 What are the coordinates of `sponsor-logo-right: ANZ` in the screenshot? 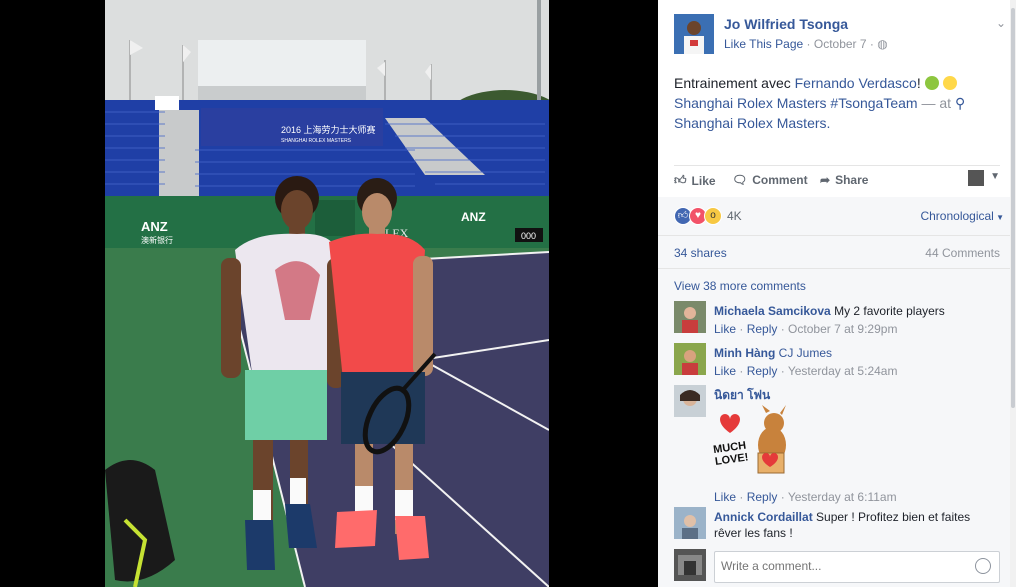 It's located at (473, 217).